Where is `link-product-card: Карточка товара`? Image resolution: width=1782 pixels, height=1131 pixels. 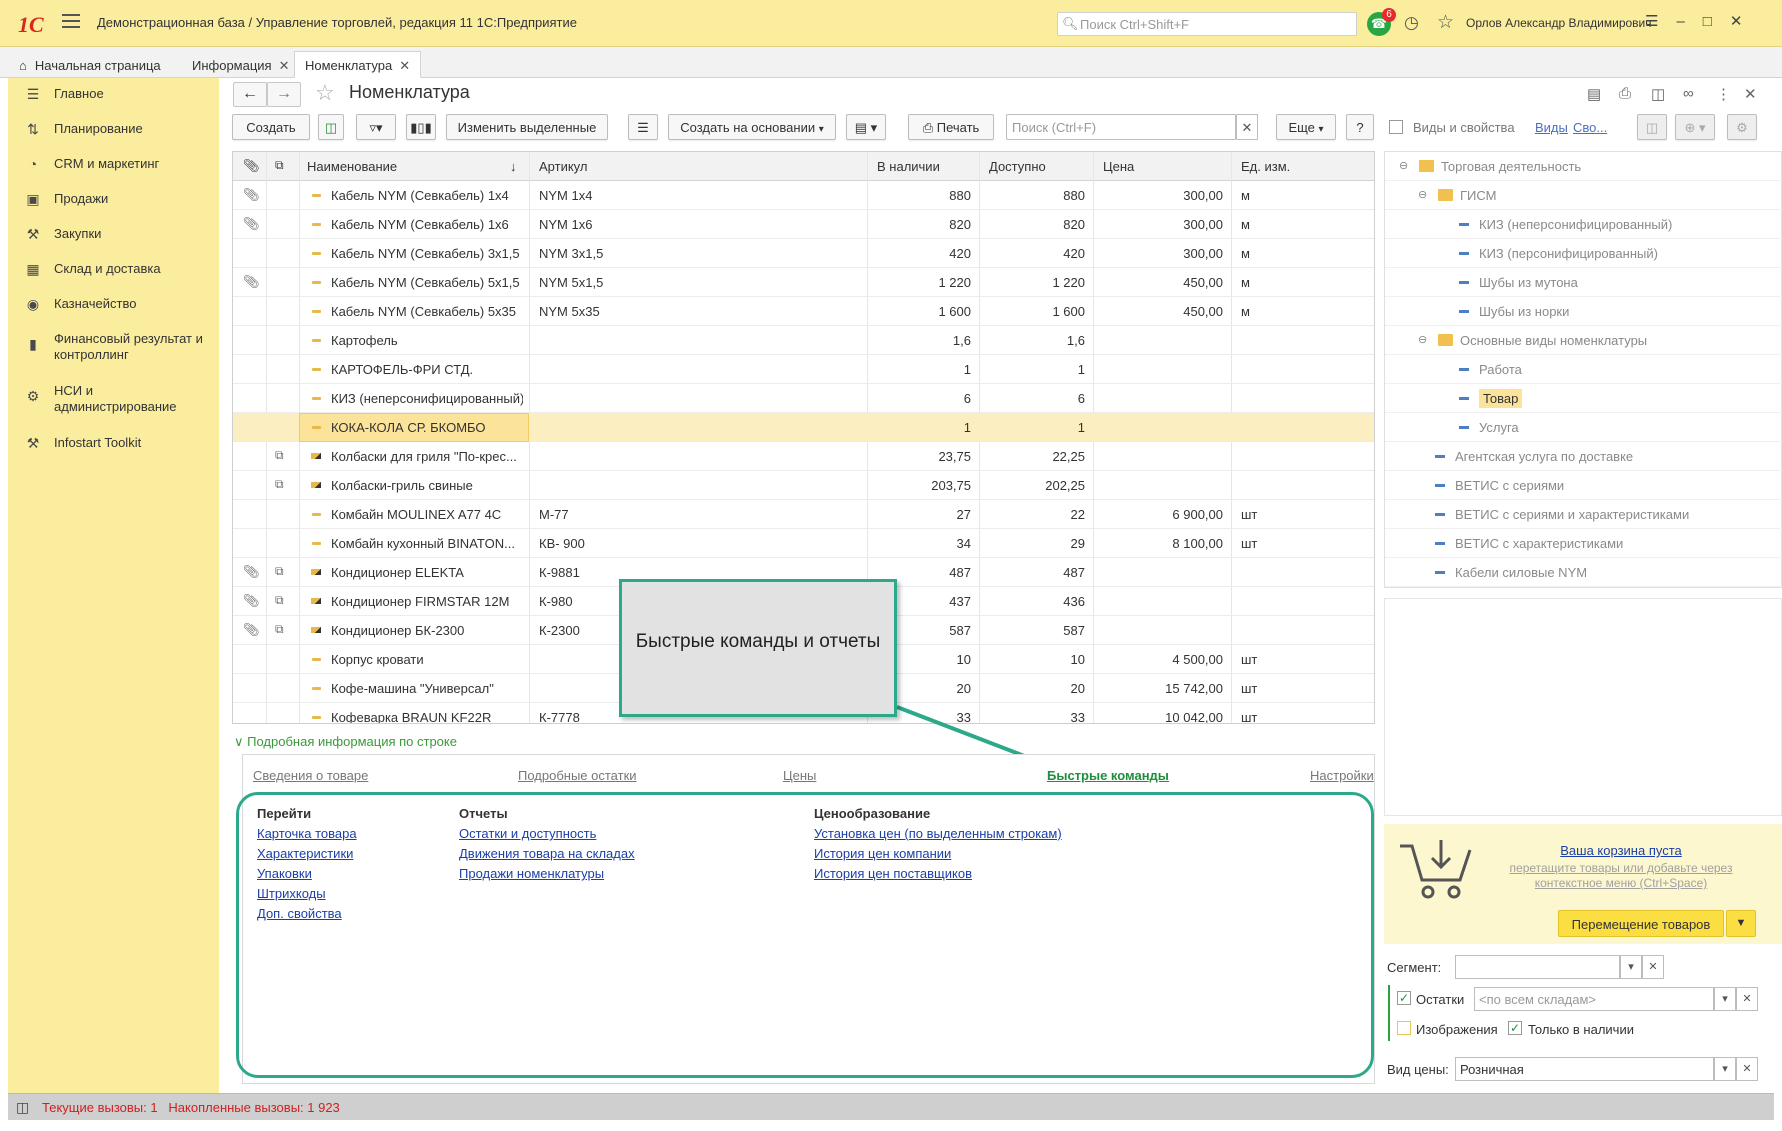 link-product-card: Карточка товара is located at coordinates (307, 833).